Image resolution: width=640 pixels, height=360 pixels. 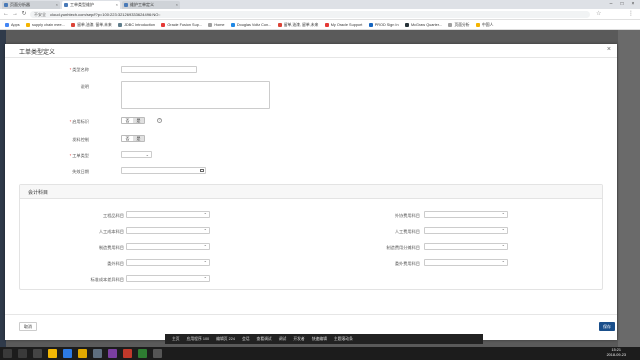 What do you see at coordinates (622, 4) in the screenshot?
I see `maximize-icon: □` at bounding box center [622, 4].